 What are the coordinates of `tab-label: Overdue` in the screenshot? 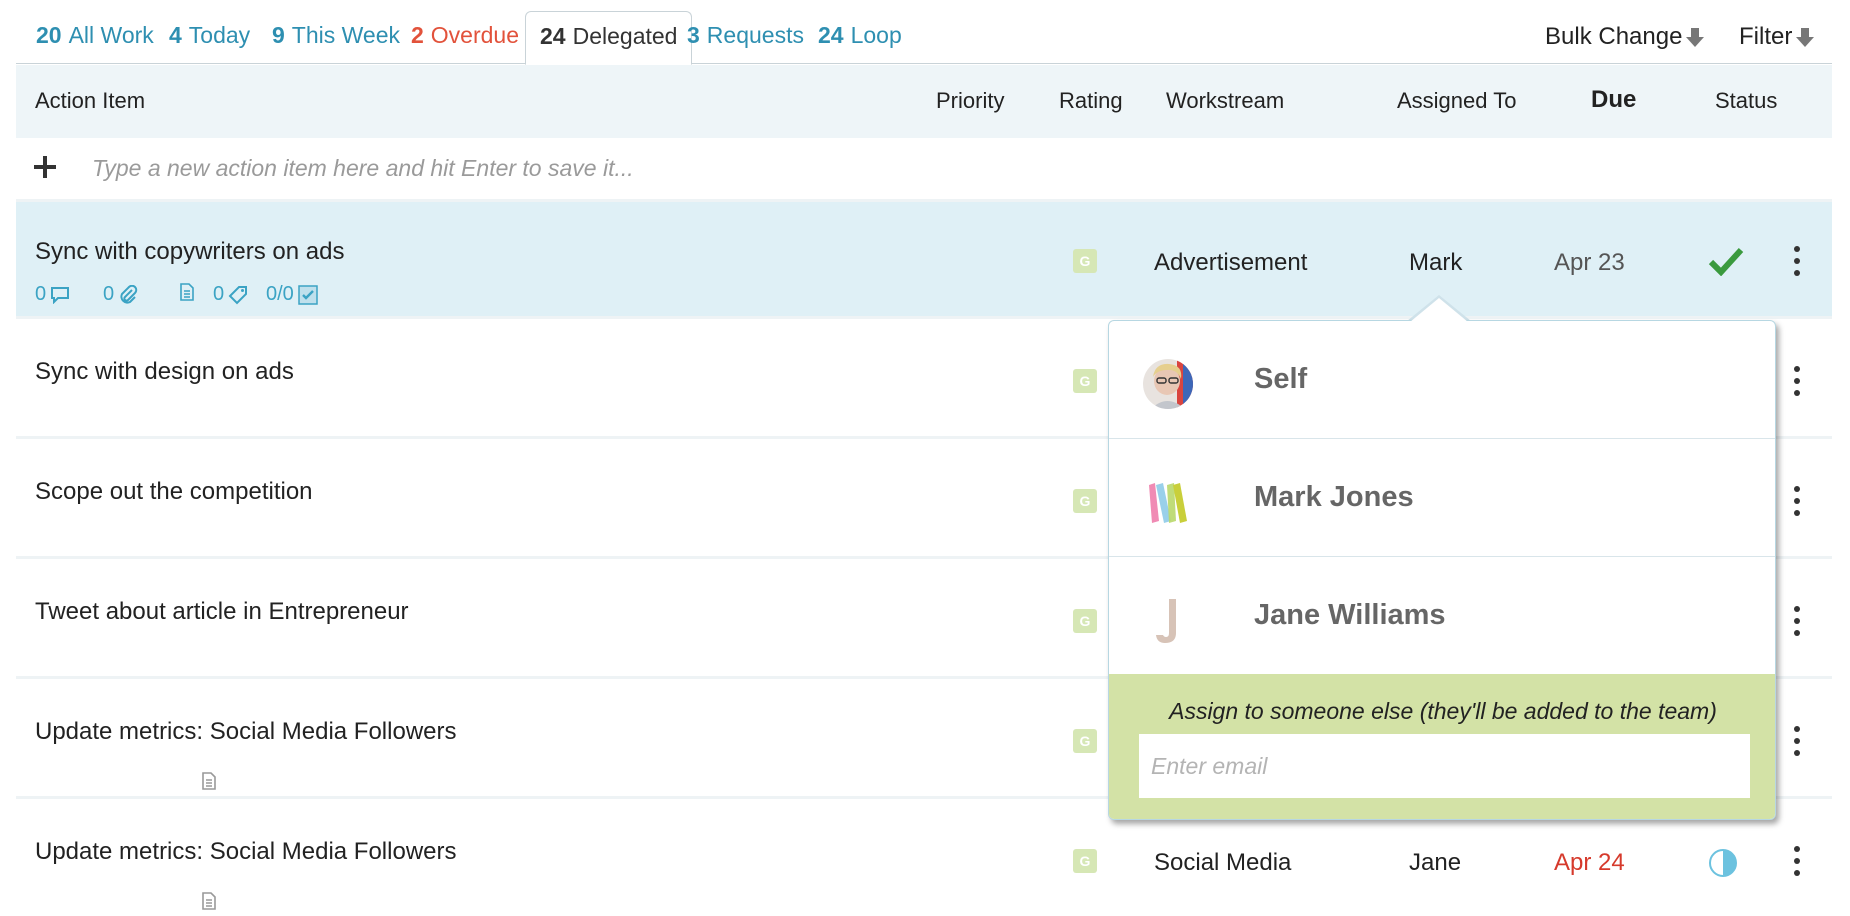 It's located at (475, 35).